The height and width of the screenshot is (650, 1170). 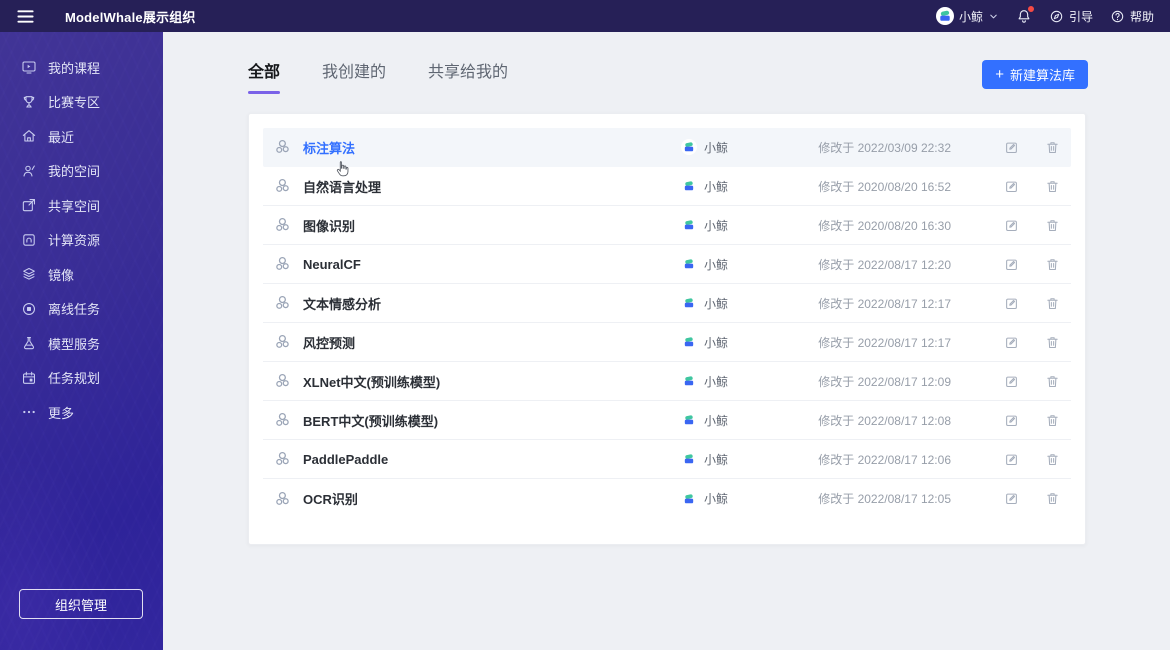 I want to click on sidebar-item: 计算资源, so click(x=81, y=240).